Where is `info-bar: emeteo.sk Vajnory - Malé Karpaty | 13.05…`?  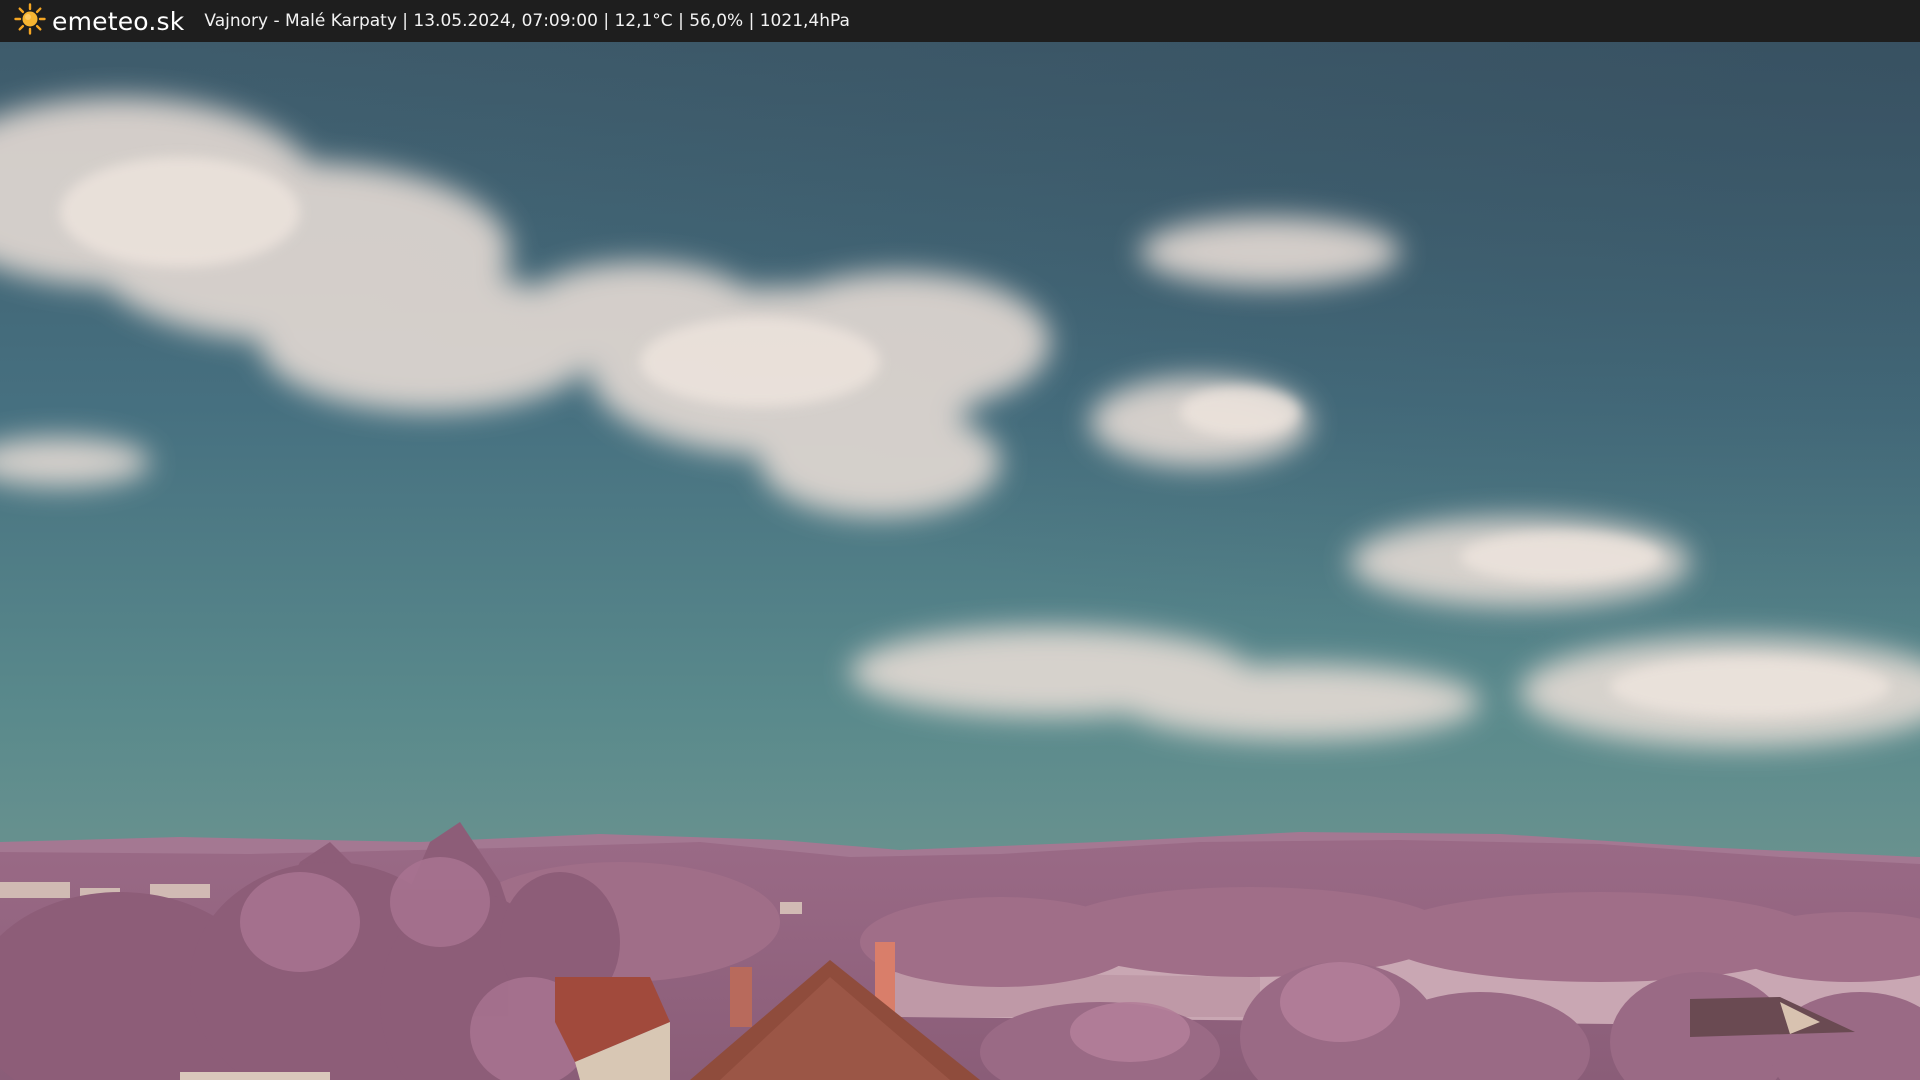 info-bar: emeteo.sk Vajnory - Malé Karpaty | 13.05… is located at coordinates (960, 21).